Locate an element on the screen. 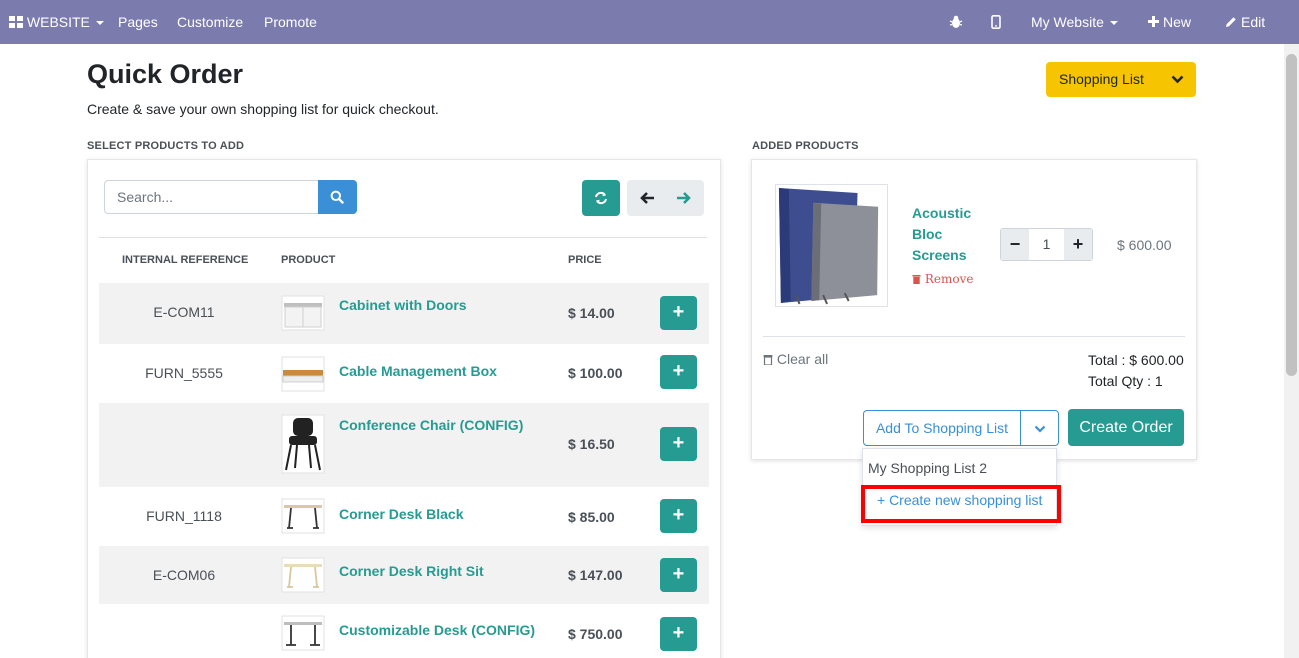  total-amount: Total : $ 600.00 is located at coordinates (1136, 360).